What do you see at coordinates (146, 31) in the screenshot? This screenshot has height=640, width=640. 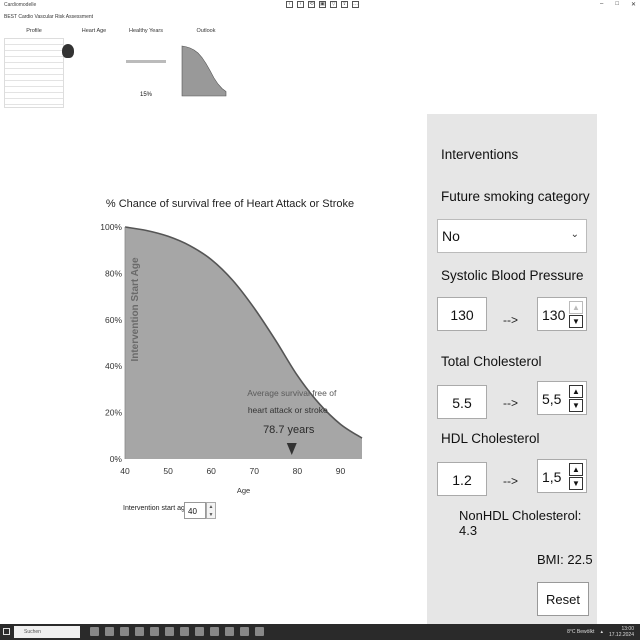 I see `tab-healthy-years-label: Healthy Years` at bounding box center [146, 31].